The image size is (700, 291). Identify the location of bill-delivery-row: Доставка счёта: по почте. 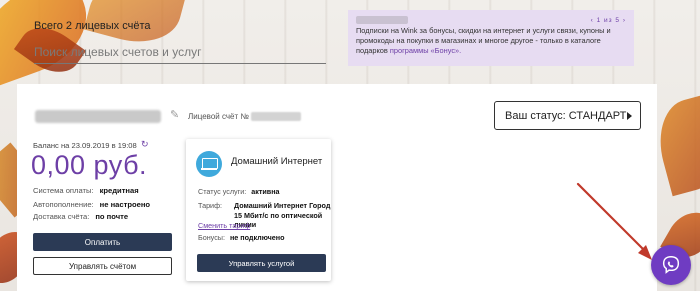
(81, 216).